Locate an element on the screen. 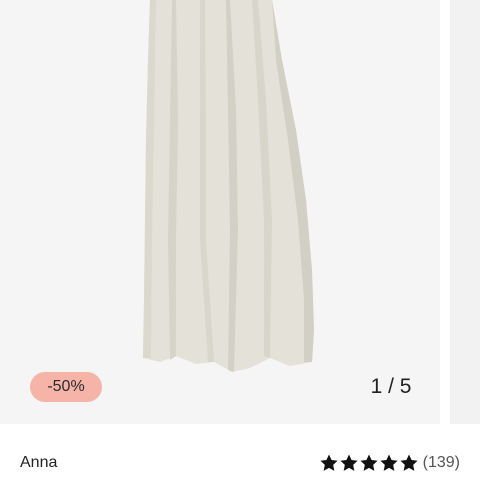 The width and height of the screenshot is (480, 480). discount-badge: -50% is located at coordinates (66, 387).